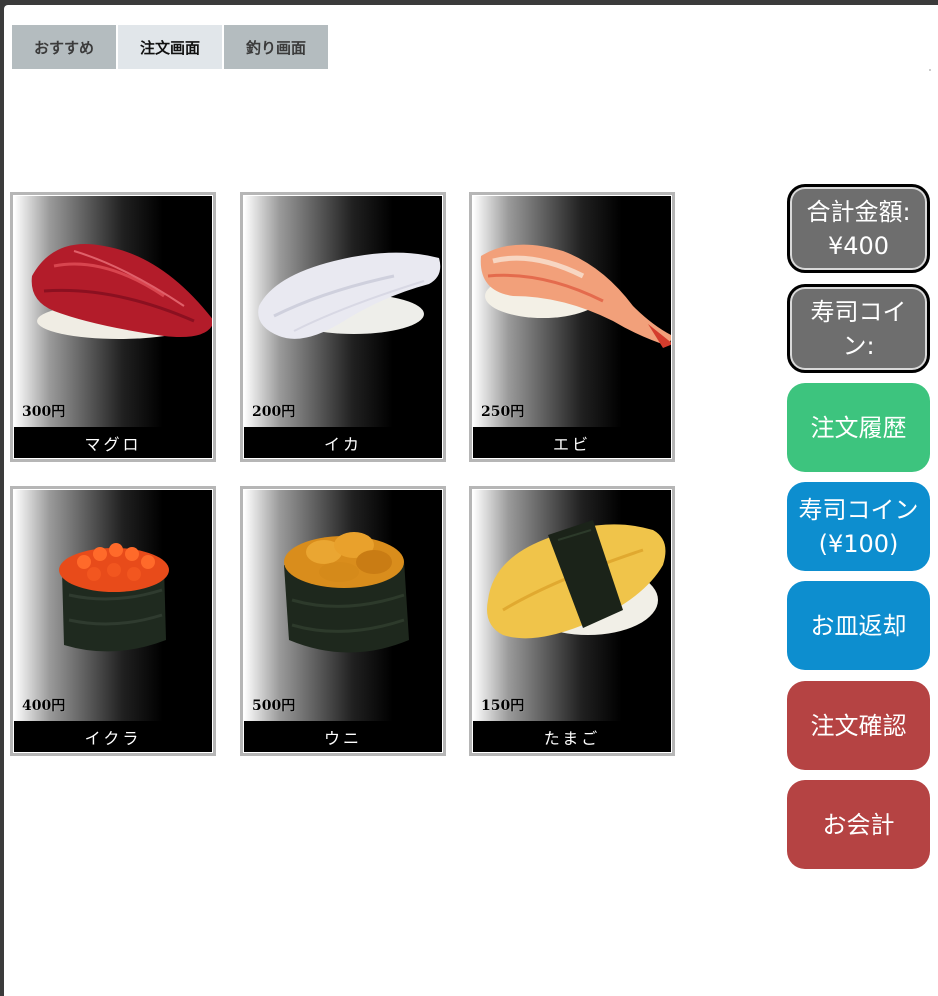 This screenshot has width=938, height=996. I want to click on card-body: 300円 マグロ, so click(113, 327).